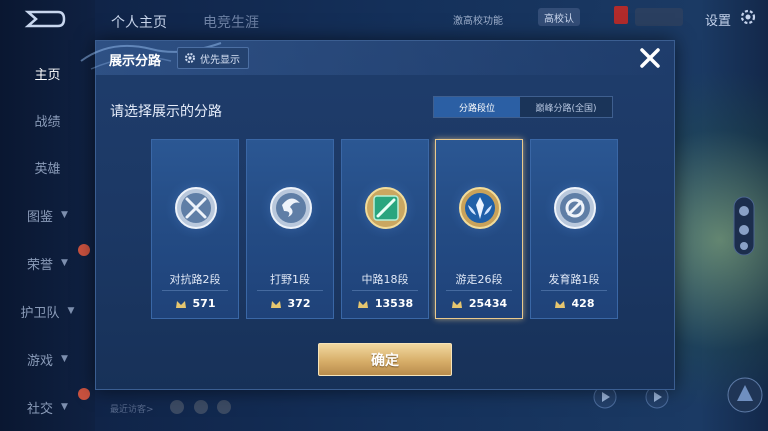 This screenshot has width=768, height=431. I want to click on lane-card-farm: 发育路1段 428, so click(574, 229).